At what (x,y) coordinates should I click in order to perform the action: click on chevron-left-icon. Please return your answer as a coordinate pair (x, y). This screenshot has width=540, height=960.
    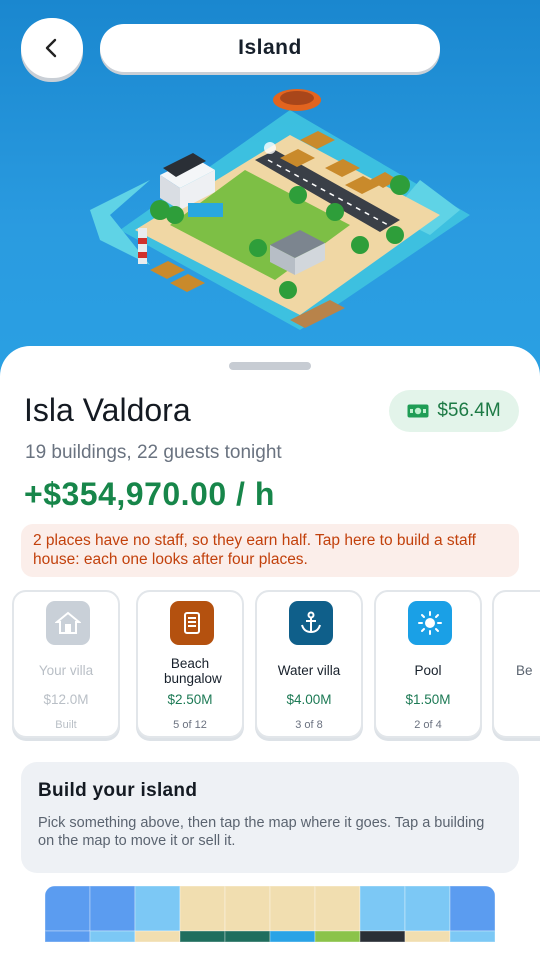
    Looking at the image, I should click on (51, 48).